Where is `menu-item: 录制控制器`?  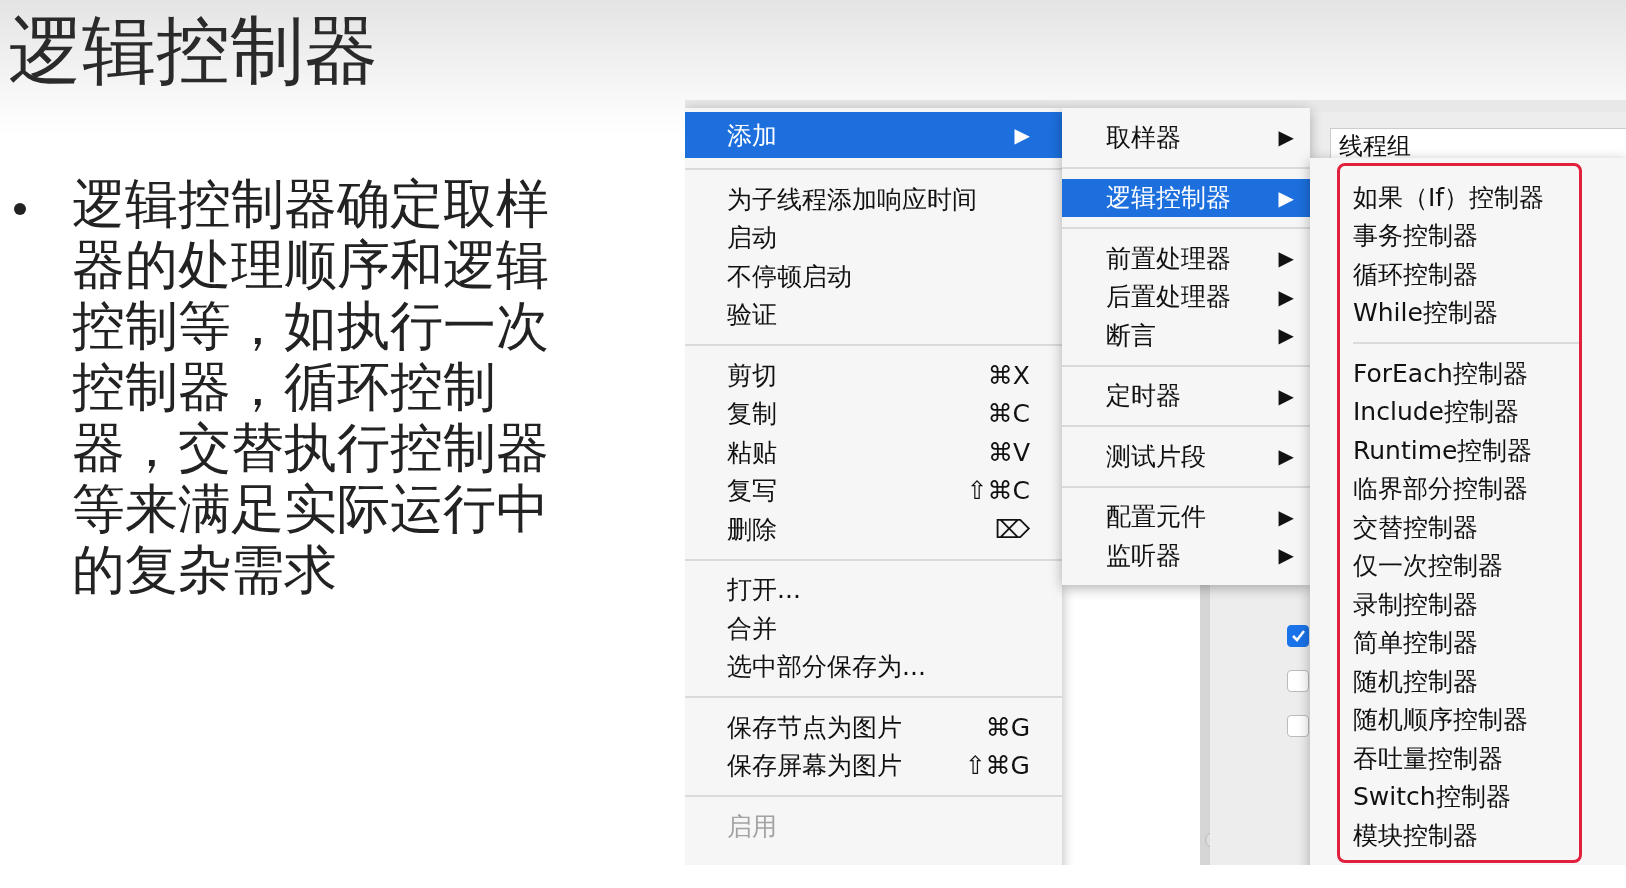 menu-item: 录制控制器 is located at coordinates (1466, 604).